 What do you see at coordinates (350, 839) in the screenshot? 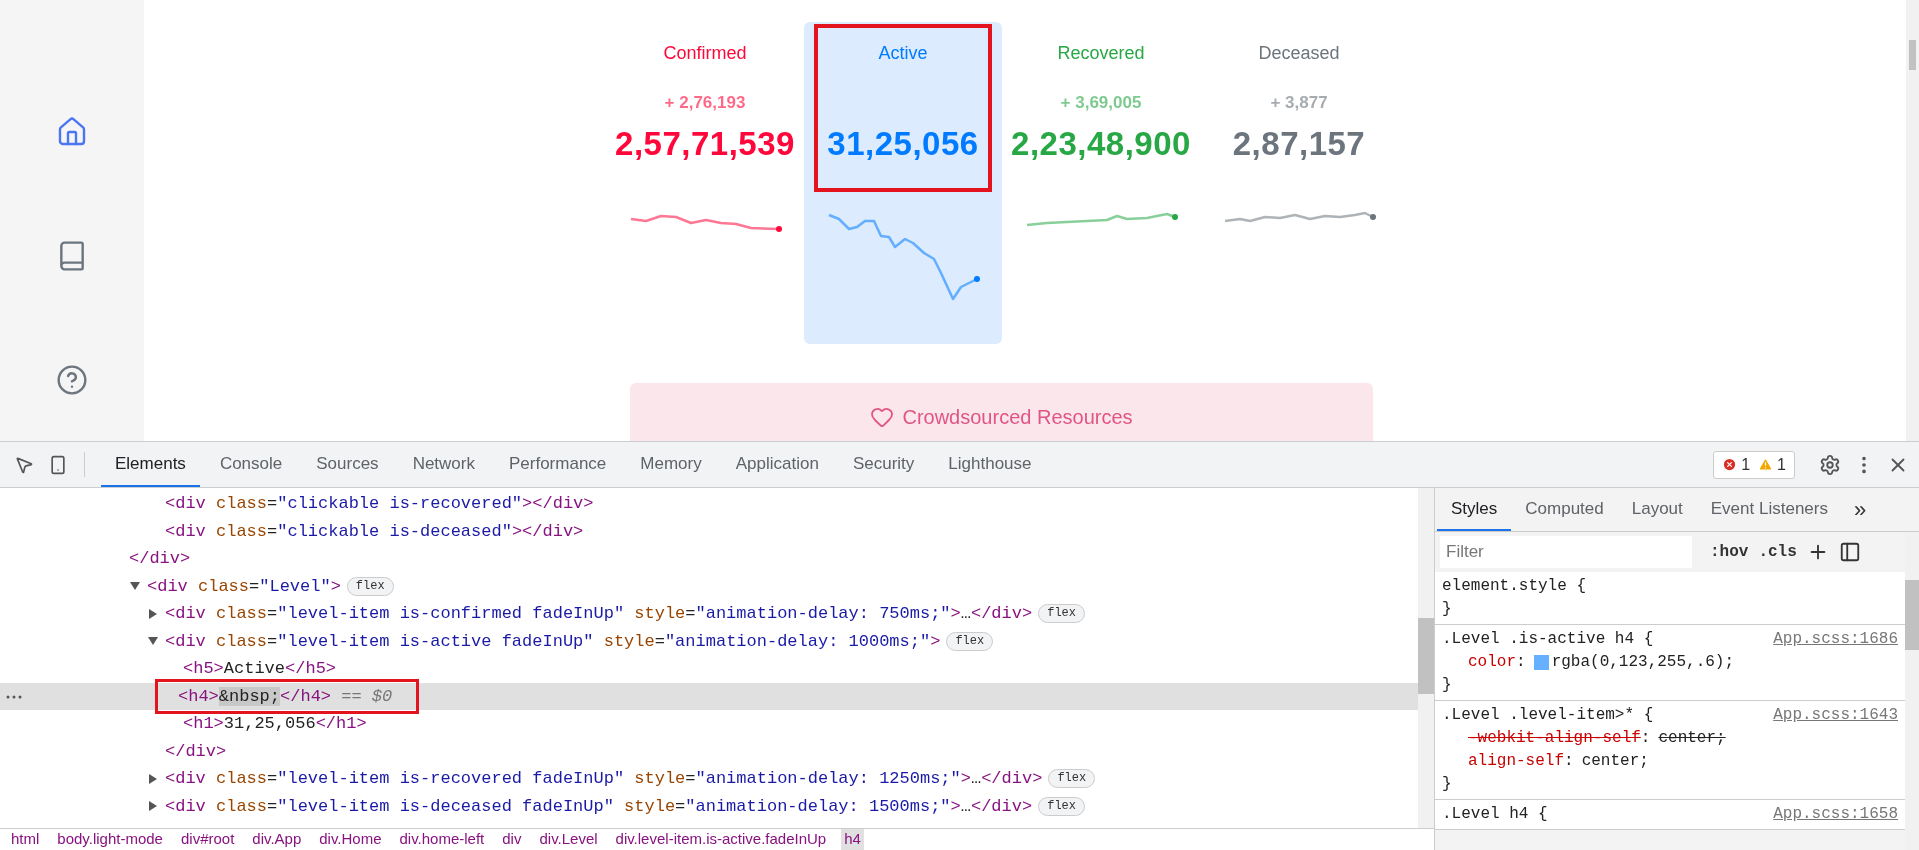
I see `breadcrumb-item: div.Home` at bounding box center [350, 839].